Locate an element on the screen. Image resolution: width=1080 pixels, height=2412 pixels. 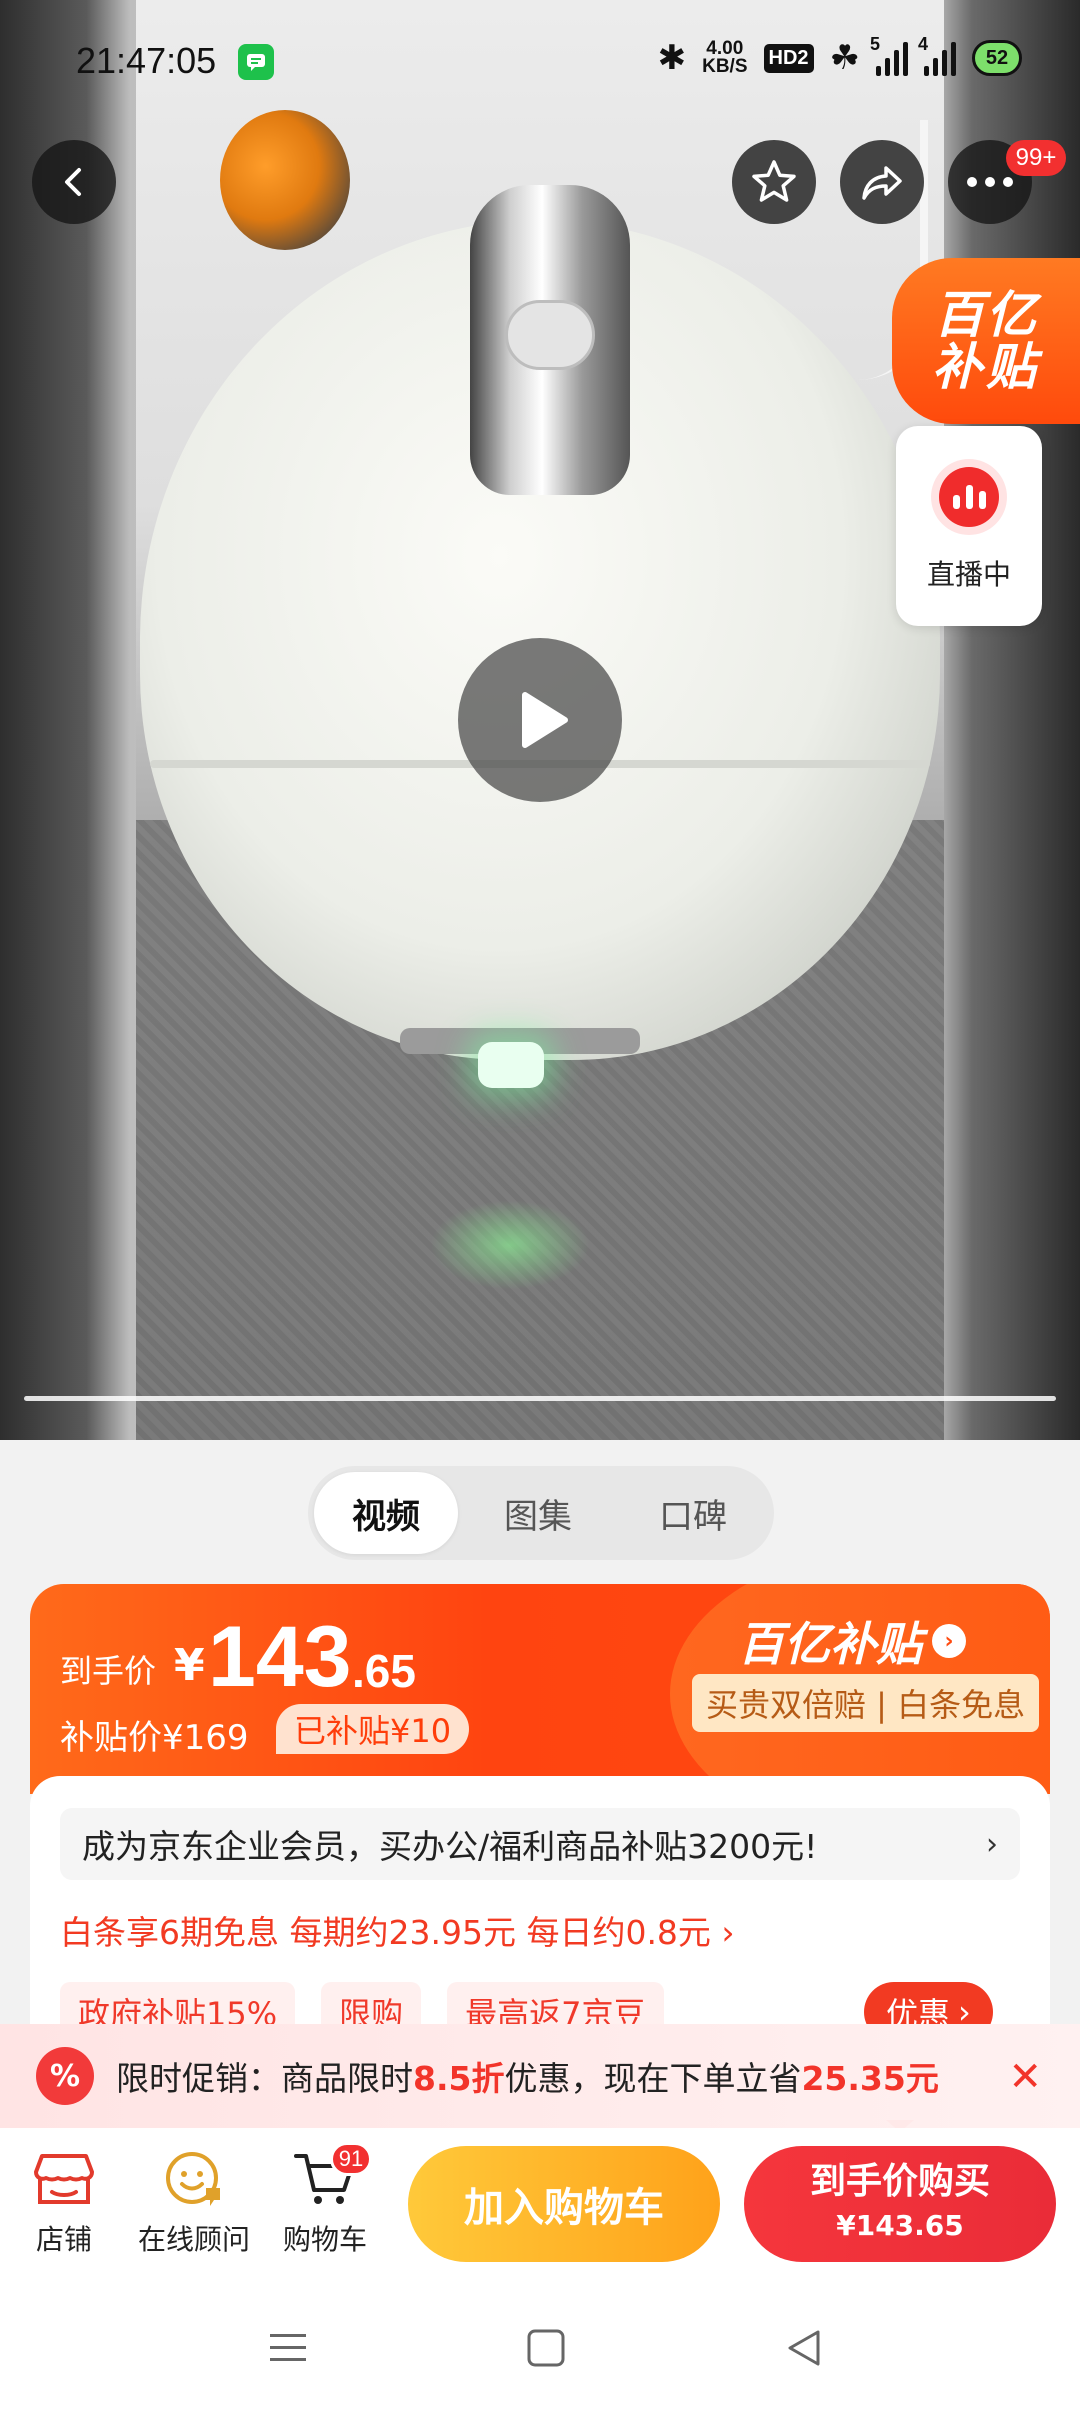
flash-sale-middle: 优惠，现在下单立省 is located at coordinates (653, 2078).